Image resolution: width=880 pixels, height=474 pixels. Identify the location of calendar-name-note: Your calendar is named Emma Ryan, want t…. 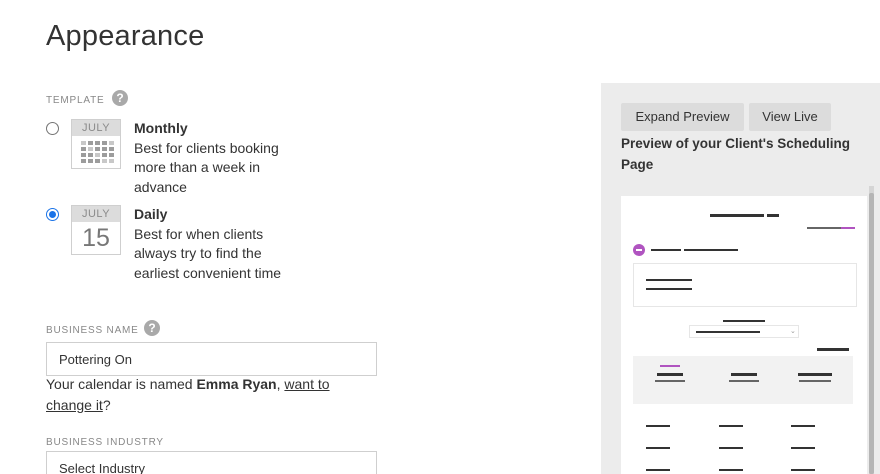
(206, 395).